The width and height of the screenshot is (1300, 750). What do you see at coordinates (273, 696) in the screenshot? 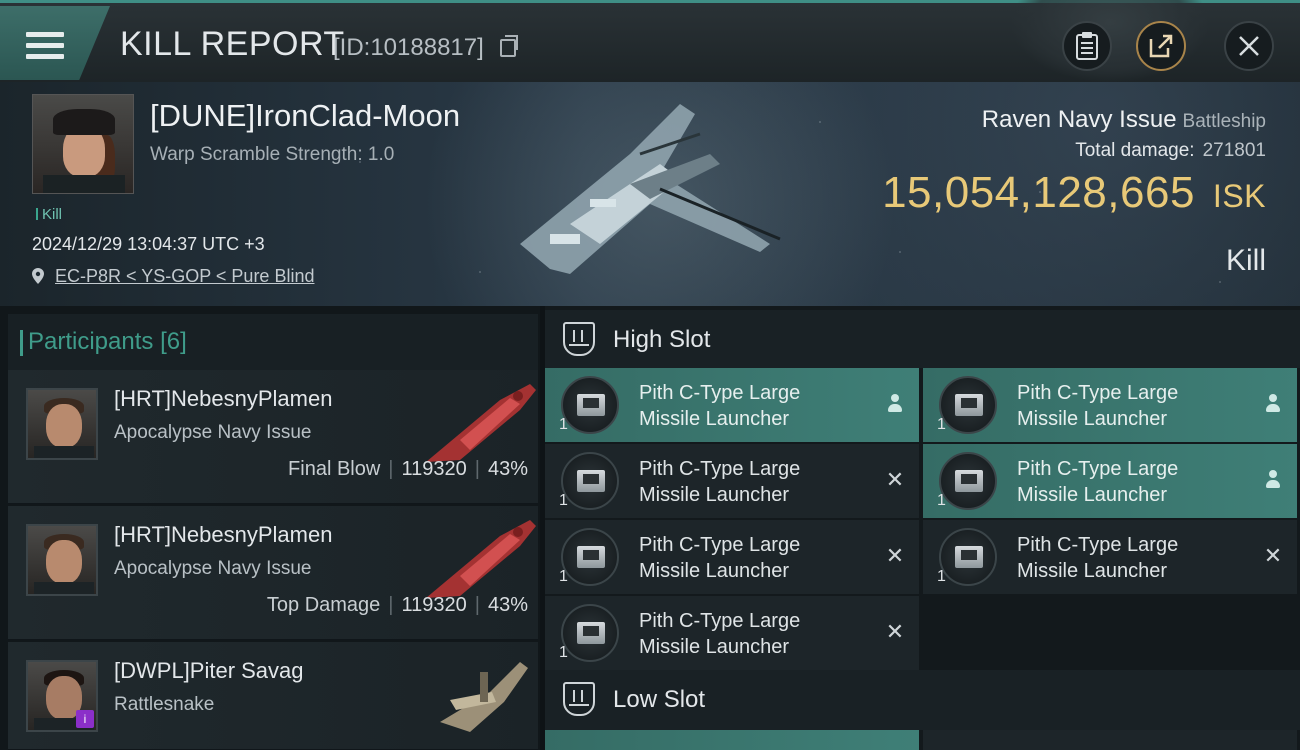
I see `participant-row: i [DWPL]Piter Savag Rattlesnake` at bounding box center [273, 696].